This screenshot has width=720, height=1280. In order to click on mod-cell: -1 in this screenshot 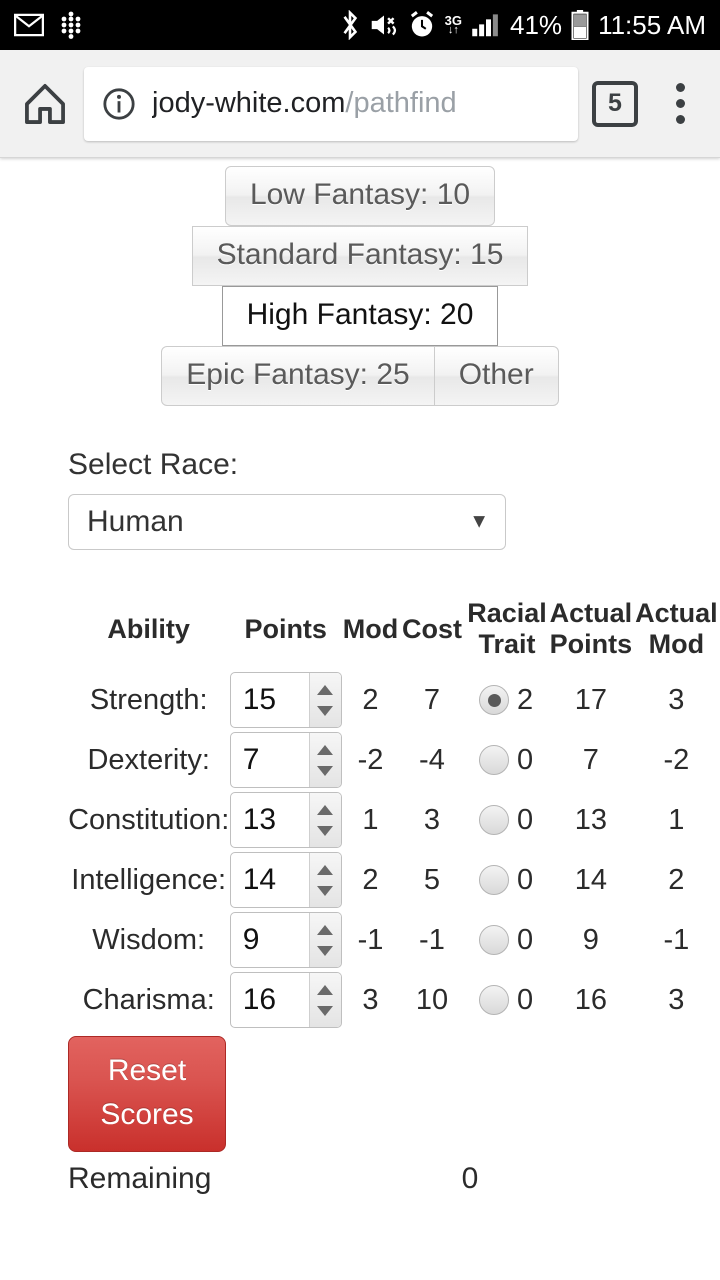, I will do `click(370, 939)`.